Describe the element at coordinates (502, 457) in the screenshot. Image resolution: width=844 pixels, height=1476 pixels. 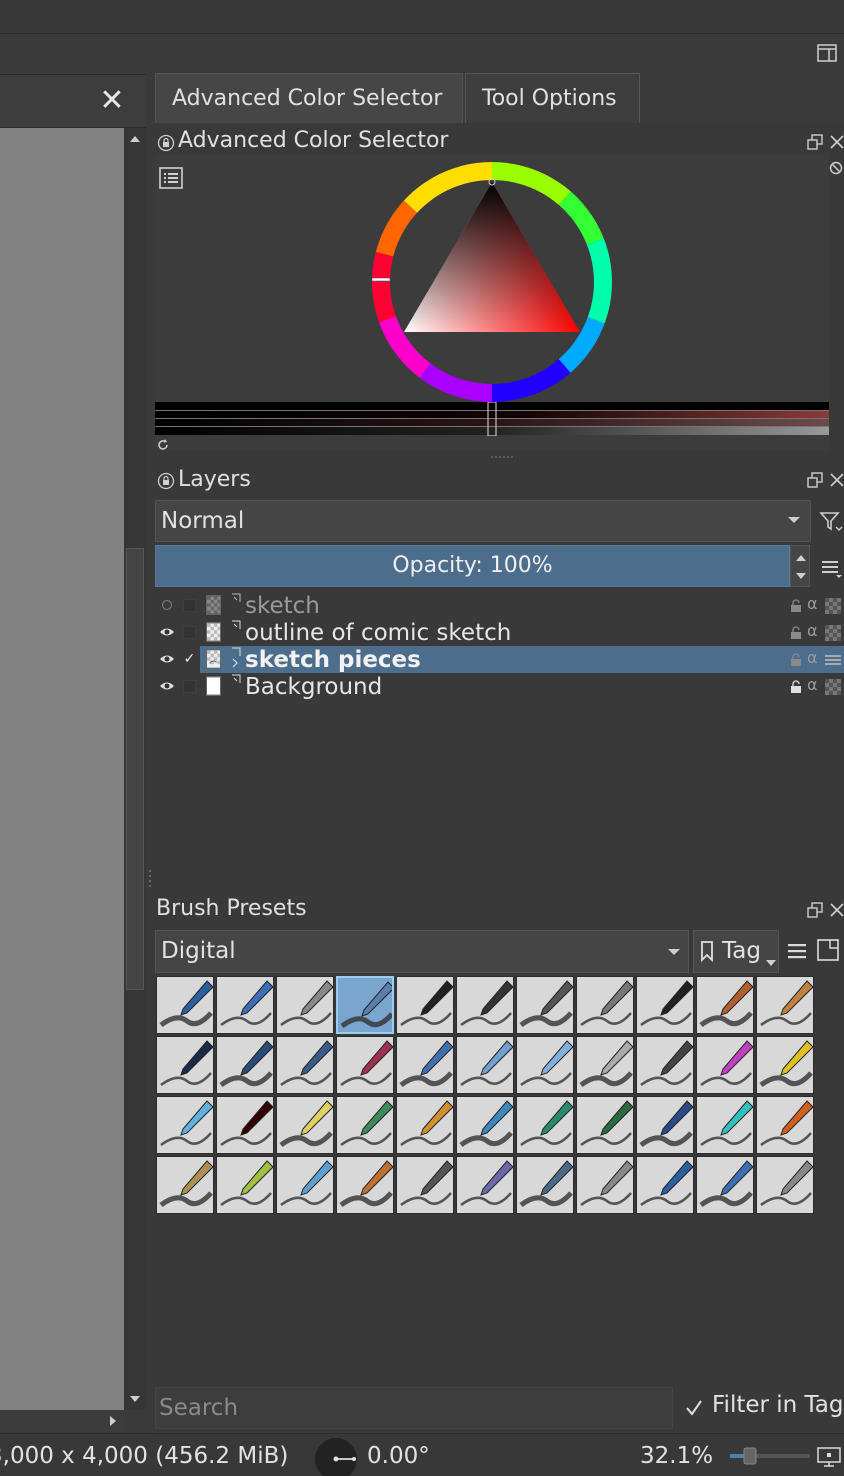
I see `panel-splitter` at that location.